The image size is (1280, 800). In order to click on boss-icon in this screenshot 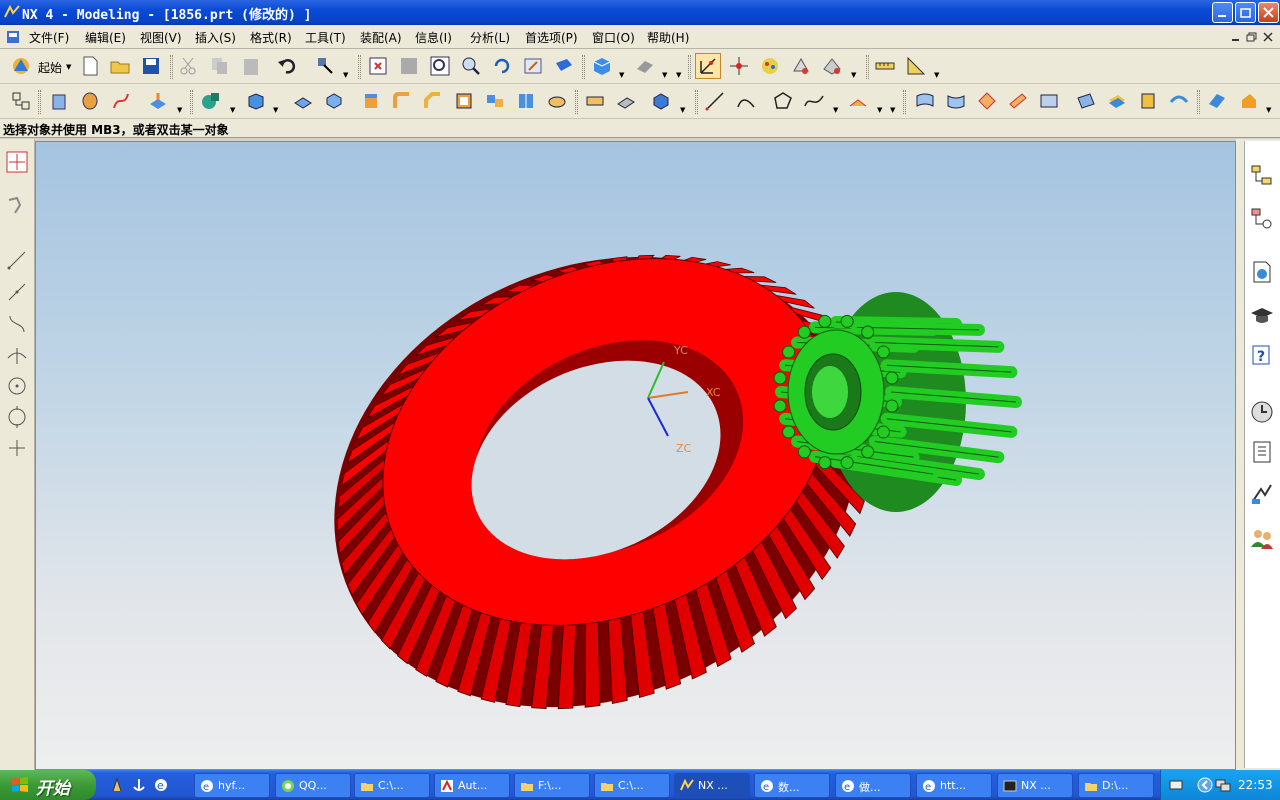, I will do `click(334, 101)`.